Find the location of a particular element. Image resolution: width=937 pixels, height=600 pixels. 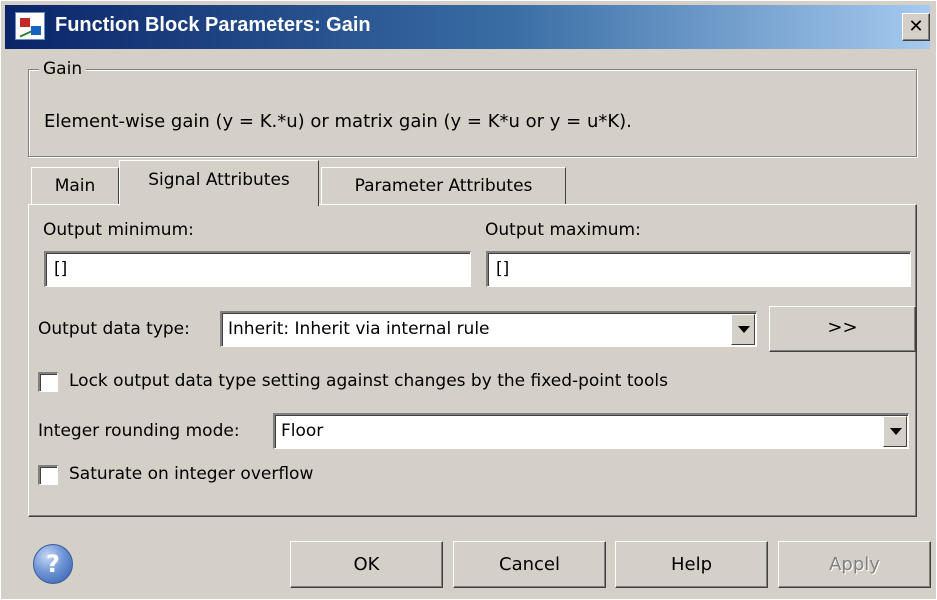

output-maximum-label: Output maximum: is located at coordinates (563, 230).